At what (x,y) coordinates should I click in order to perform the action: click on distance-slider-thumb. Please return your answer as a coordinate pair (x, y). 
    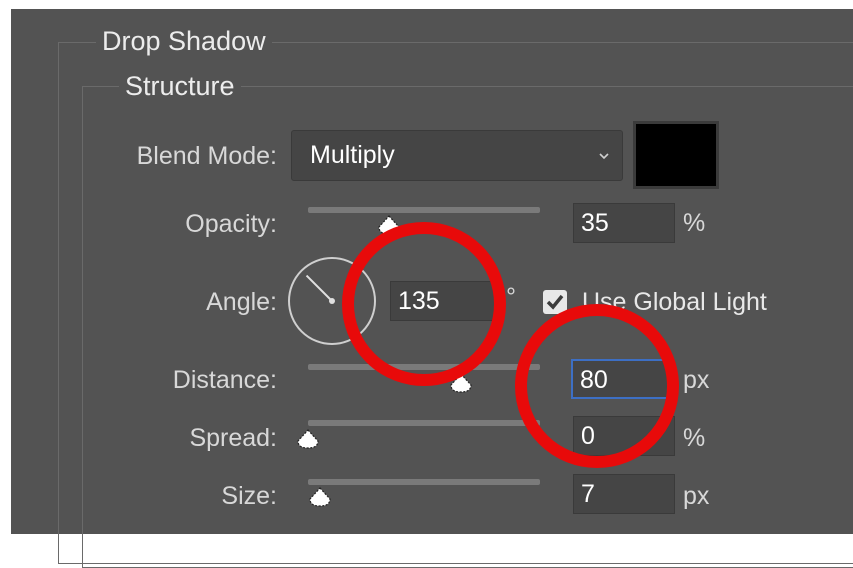
    Looking at the image, I should click on (461, 383).